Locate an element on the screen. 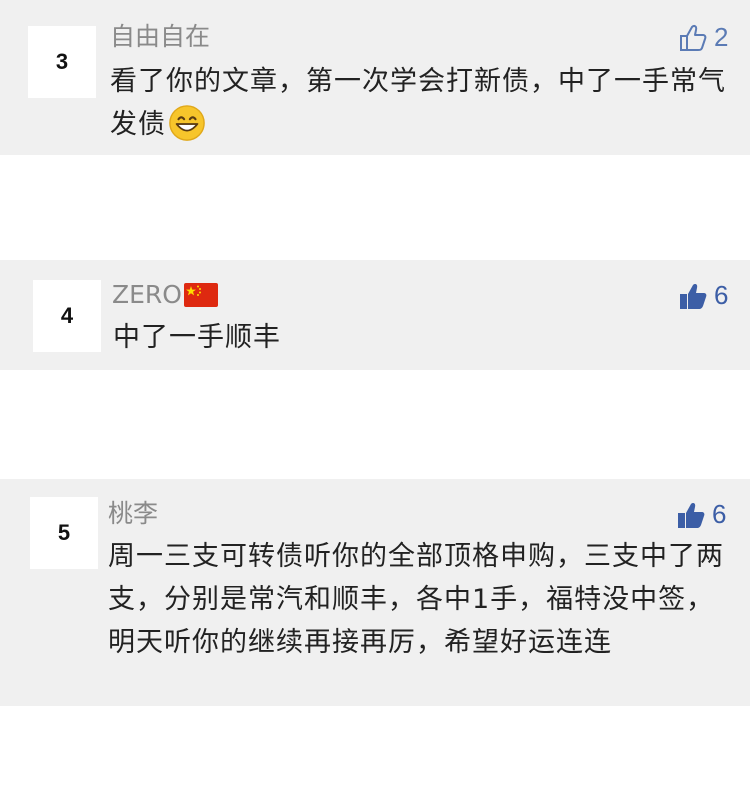 The height and width of the screenshot is (785, 750). thumbs-up-outline-icon is located at coordinates (693, 37).